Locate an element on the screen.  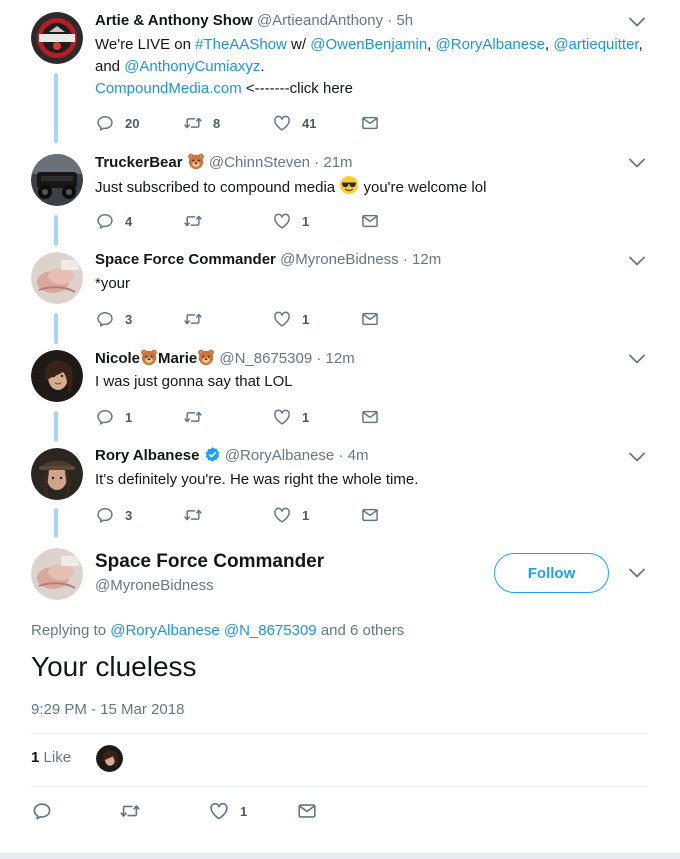
follow-button: Follow is located at coordinates (551, 573).